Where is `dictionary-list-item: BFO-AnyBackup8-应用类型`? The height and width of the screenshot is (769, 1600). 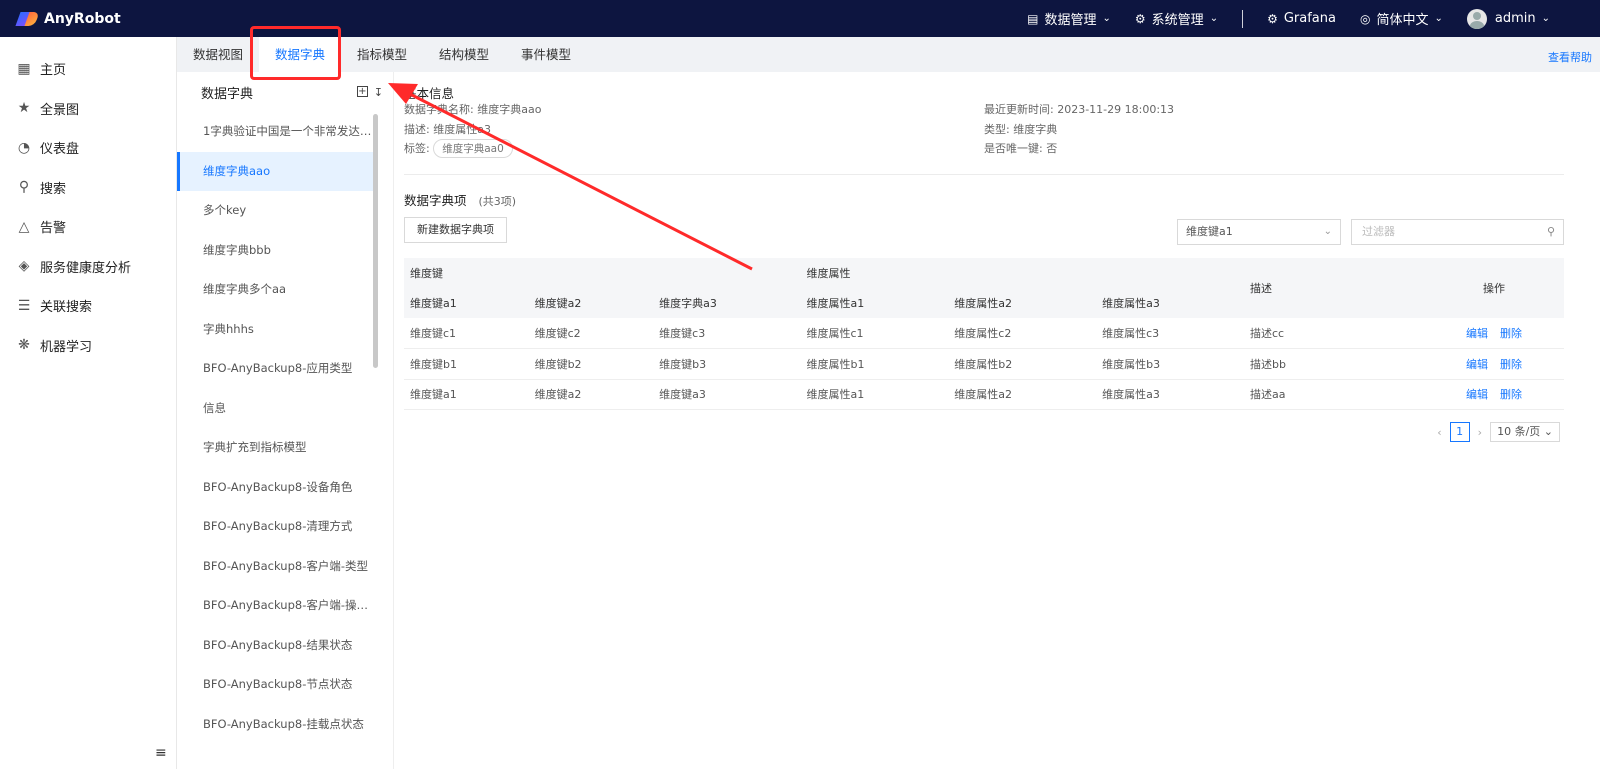
dictionary-list-item: BFO-AnyBackup8-应用类型 is located at coordinates (277, 369).